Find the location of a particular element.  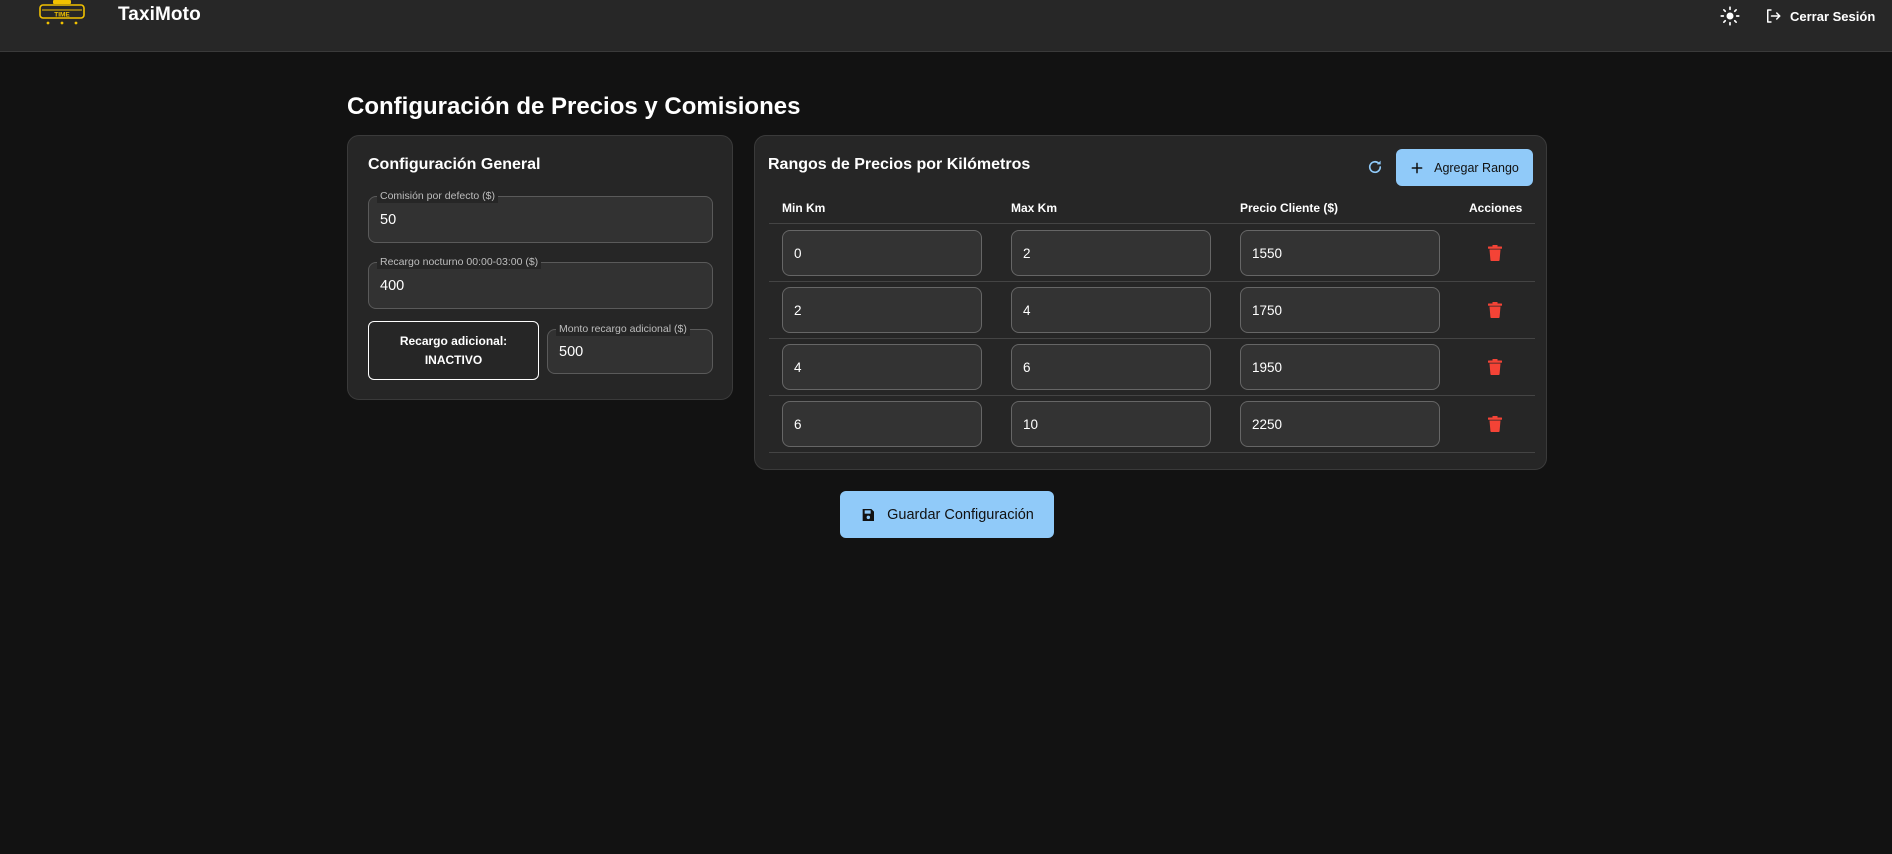

app-brand: TaxiMoto is located at coordinates (159, 14).